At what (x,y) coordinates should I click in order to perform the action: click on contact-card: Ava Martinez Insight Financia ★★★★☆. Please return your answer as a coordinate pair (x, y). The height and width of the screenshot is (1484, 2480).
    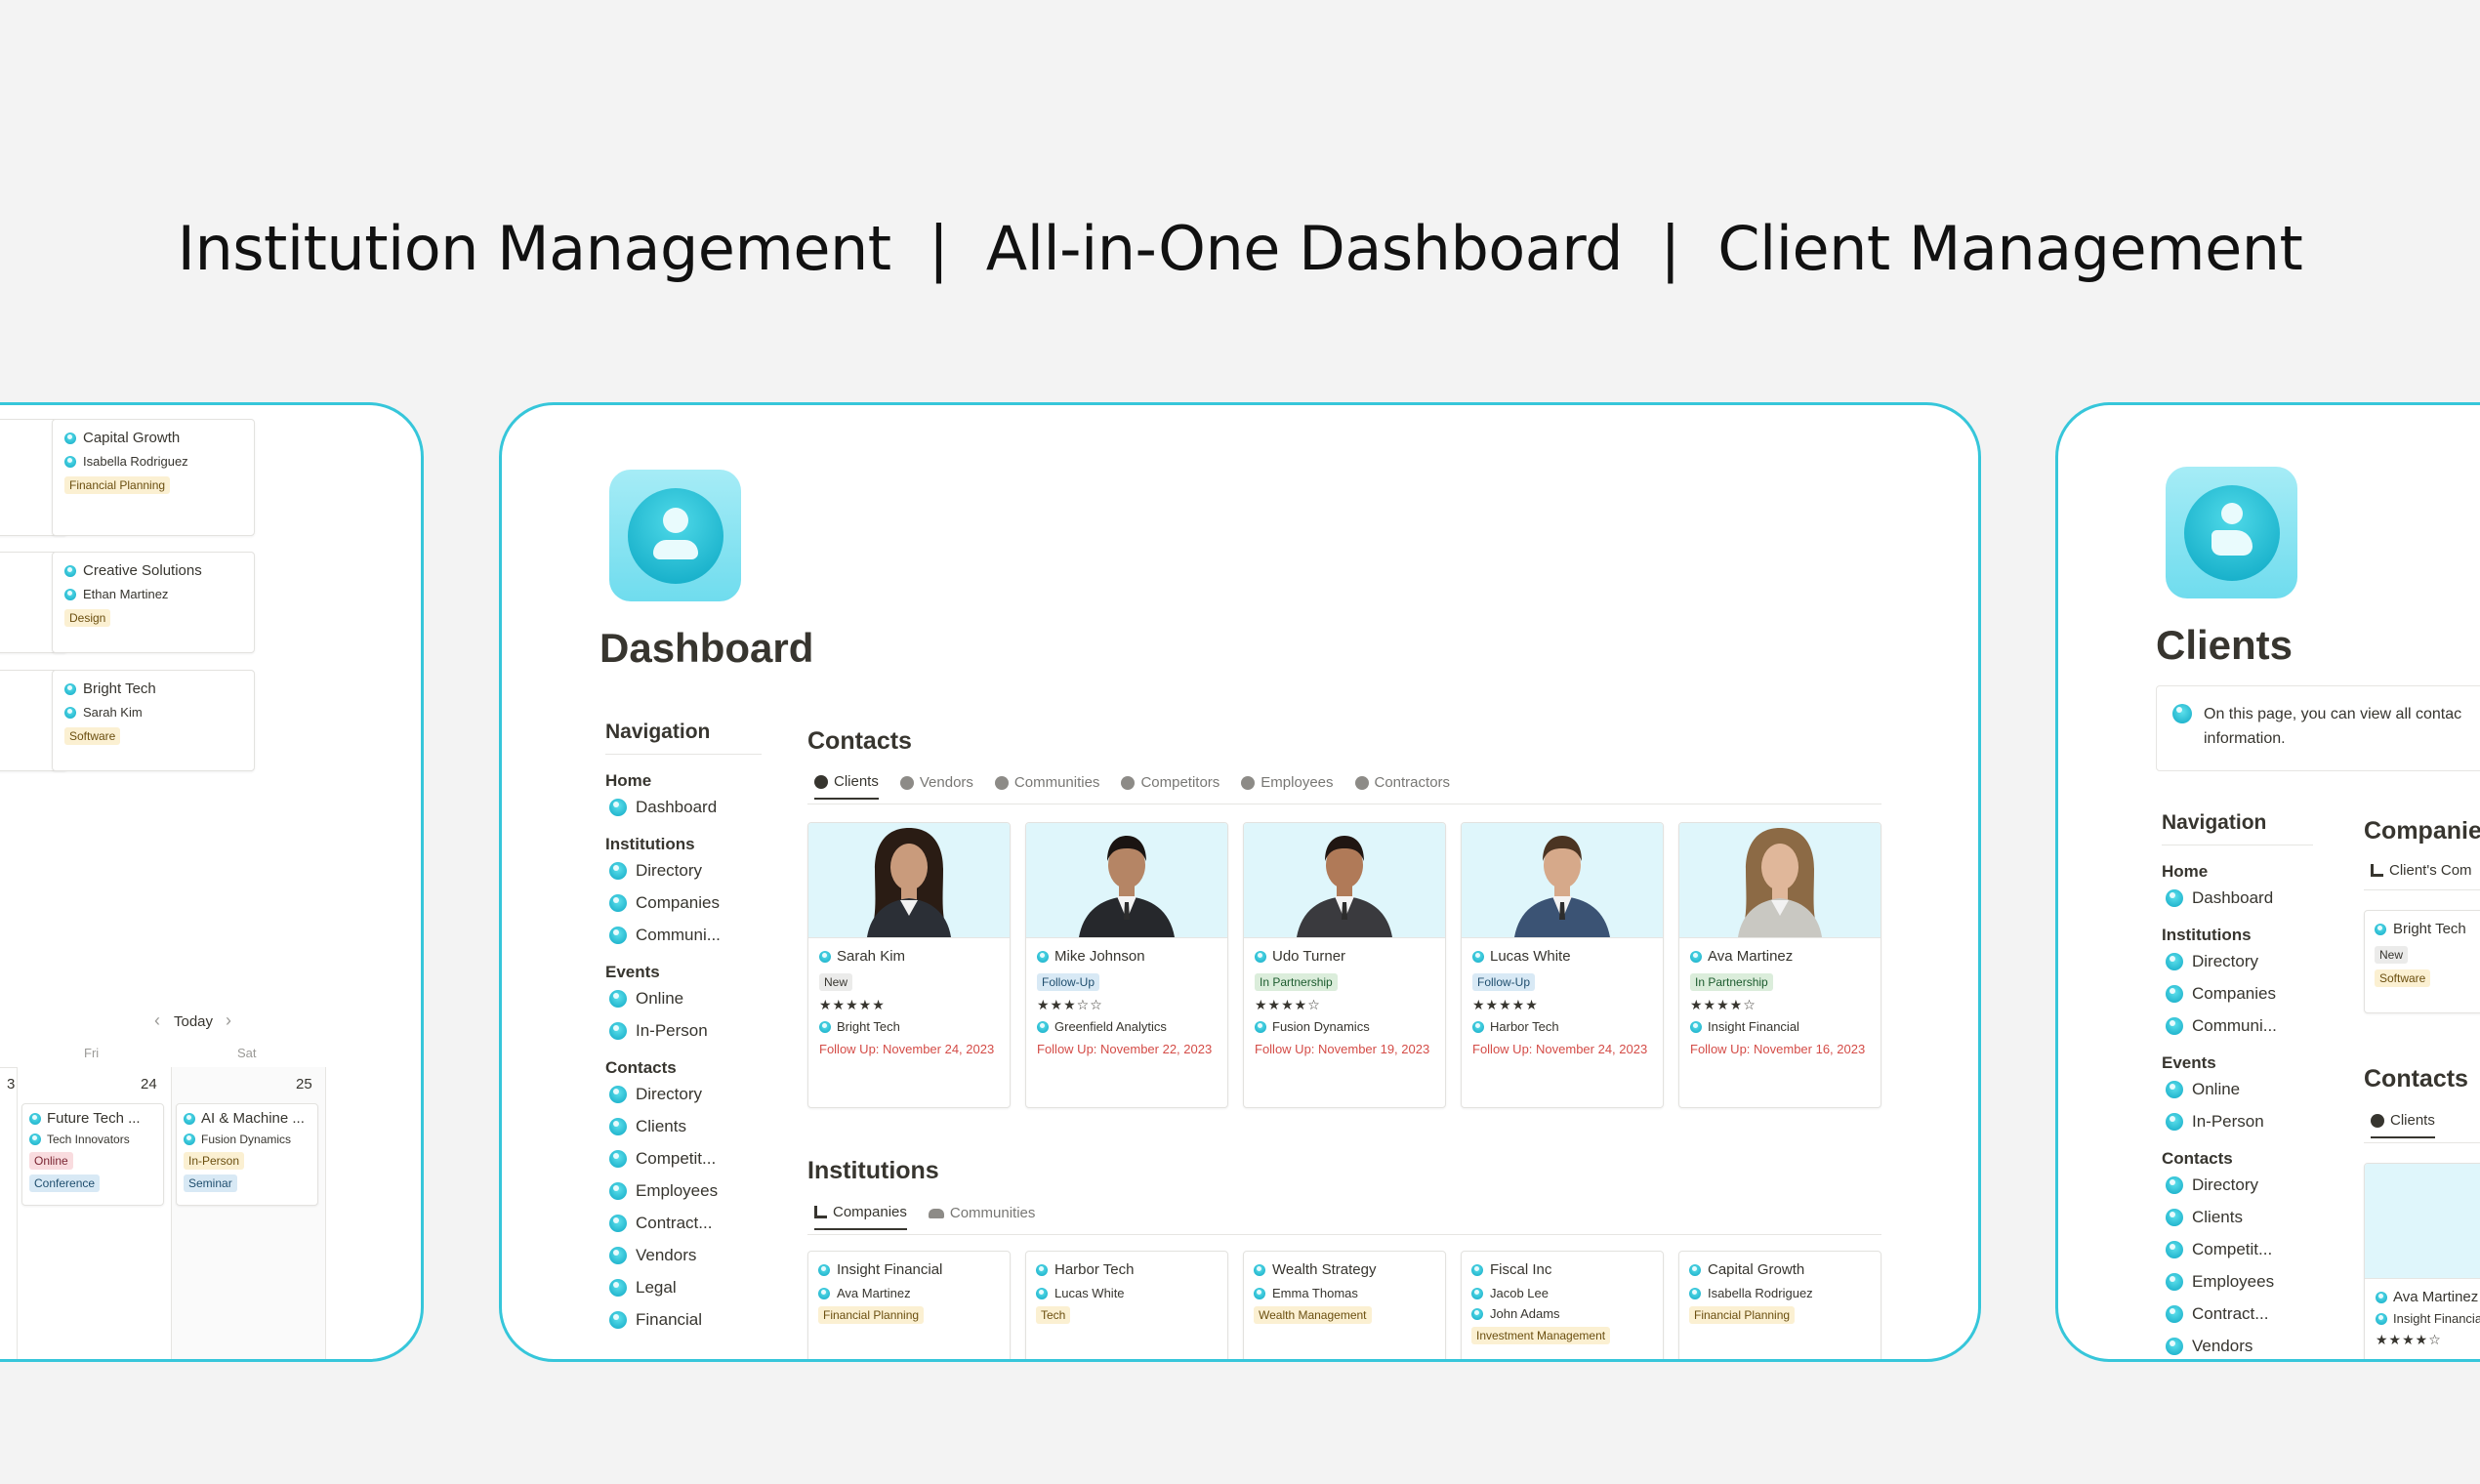
    Looking at the image, I should click on (2422, 1261).